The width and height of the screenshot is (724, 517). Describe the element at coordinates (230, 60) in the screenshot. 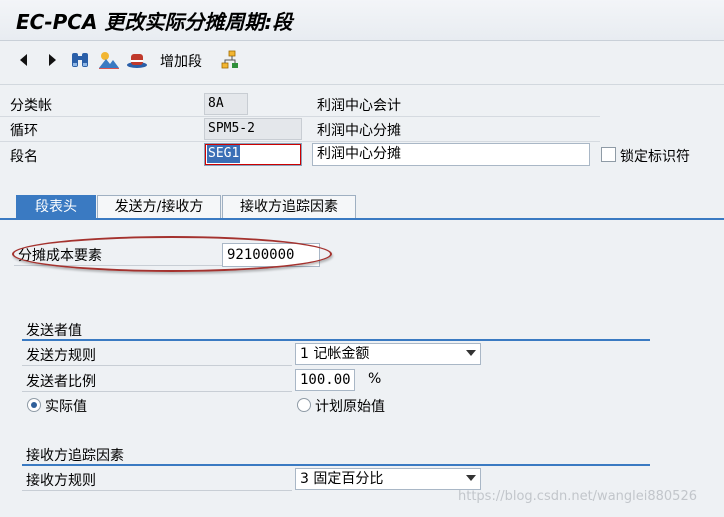

I see `hierarchy-icon` at that location.